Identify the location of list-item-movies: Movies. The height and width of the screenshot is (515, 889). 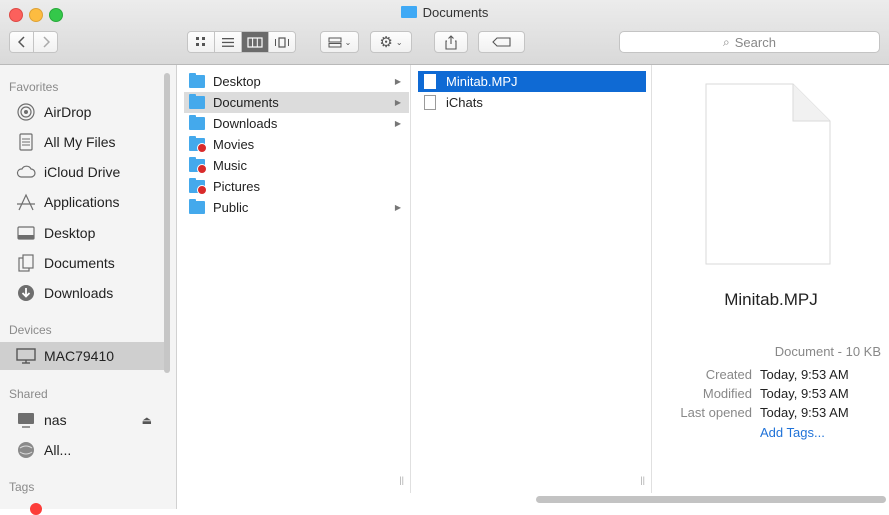
(296, 144).